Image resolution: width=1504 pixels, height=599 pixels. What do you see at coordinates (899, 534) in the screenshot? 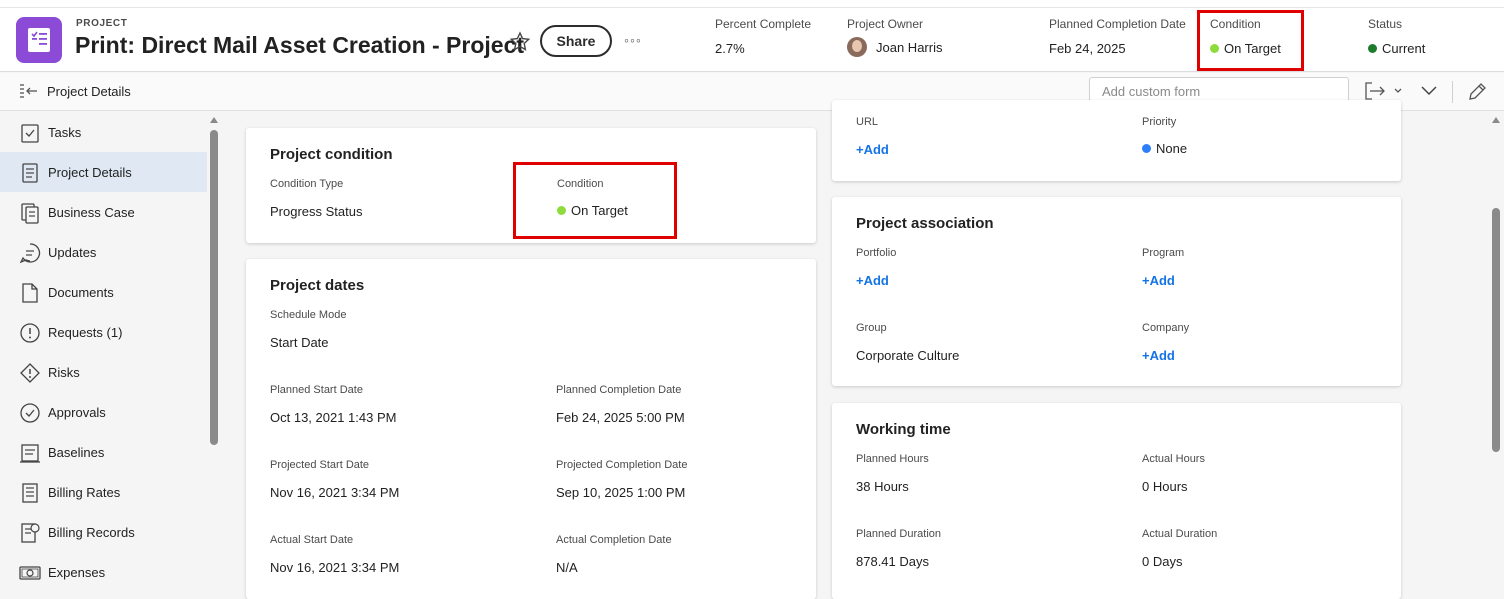
I see `planned-duration-label: Planned Duration` at bounding box center [899, 534].